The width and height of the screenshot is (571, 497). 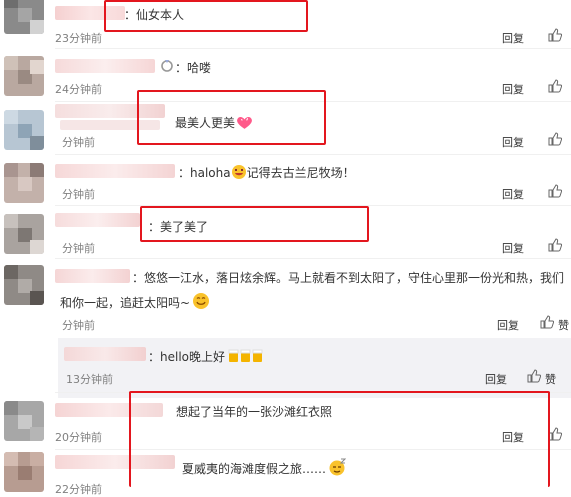 I want to click on comment-item: ：仙女本人 23分钟前 回复, so click(x=285, y=24).